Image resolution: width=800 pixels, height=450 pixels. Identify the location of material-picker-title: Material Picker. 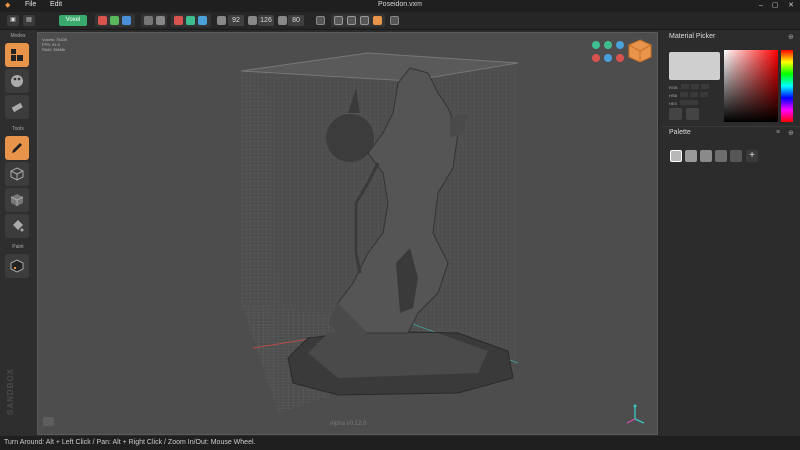
(692, 36).